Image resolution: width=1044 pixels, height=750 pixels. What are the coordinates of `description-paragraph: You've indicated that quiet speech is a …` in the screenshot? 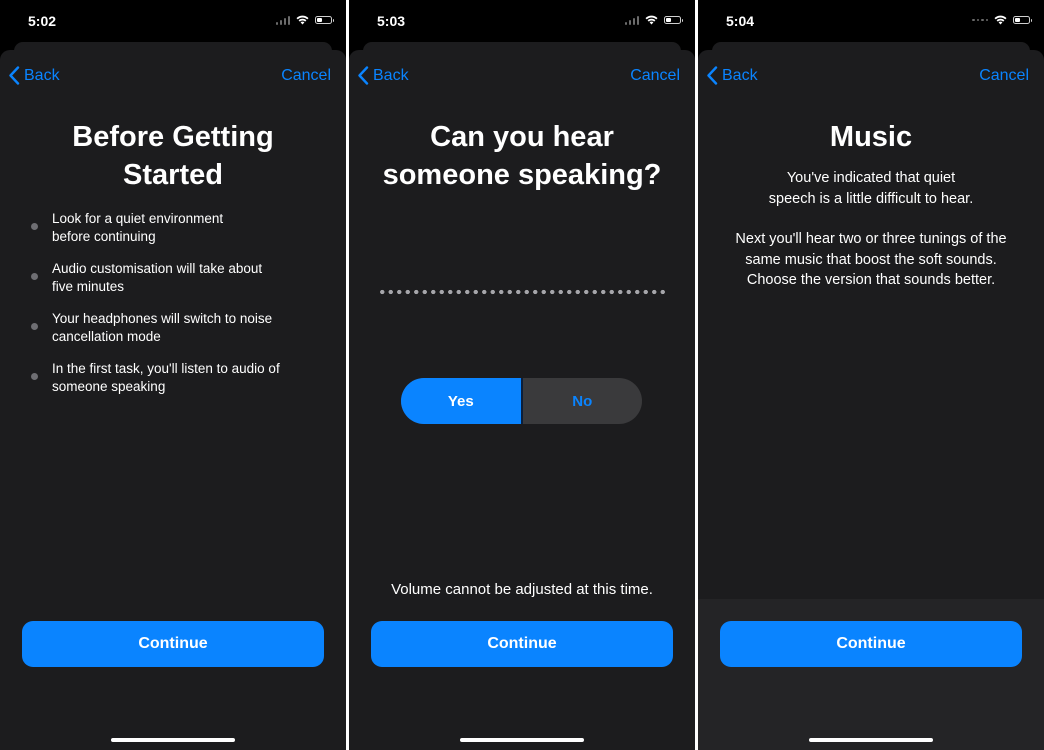 It's located at (871, 188).